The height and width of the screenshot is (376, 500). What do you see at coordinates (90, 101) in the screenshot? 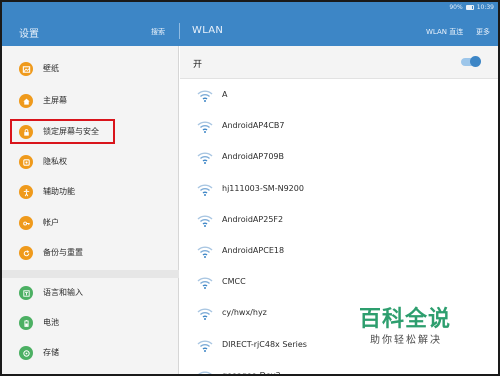
I see `sidebar-item-home-screen: 主屏幕` at bounding box center [90, 101].